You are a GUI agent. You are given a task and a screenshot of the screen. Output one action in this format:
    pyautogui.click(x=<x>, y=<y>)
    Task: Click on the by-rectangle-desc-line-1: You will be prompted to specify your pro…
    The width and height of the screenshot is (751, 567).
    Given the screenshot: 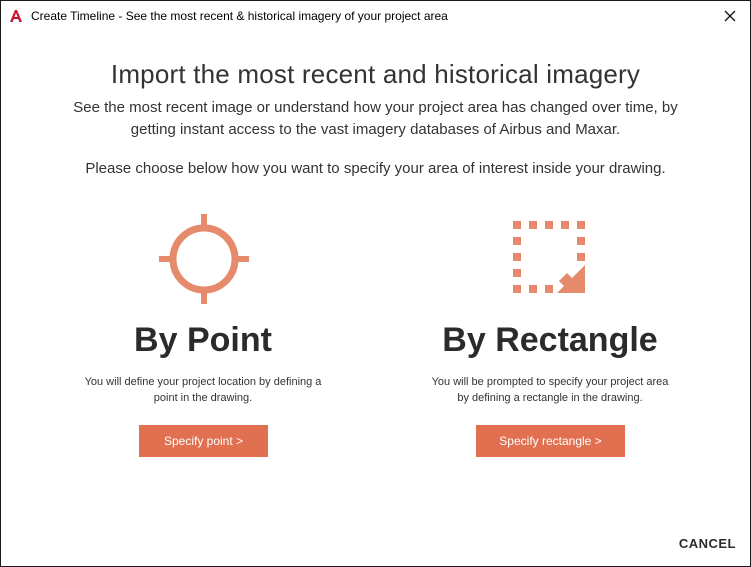 What is the action you would take?
    pyautogui.click(x=550, y=382)
    